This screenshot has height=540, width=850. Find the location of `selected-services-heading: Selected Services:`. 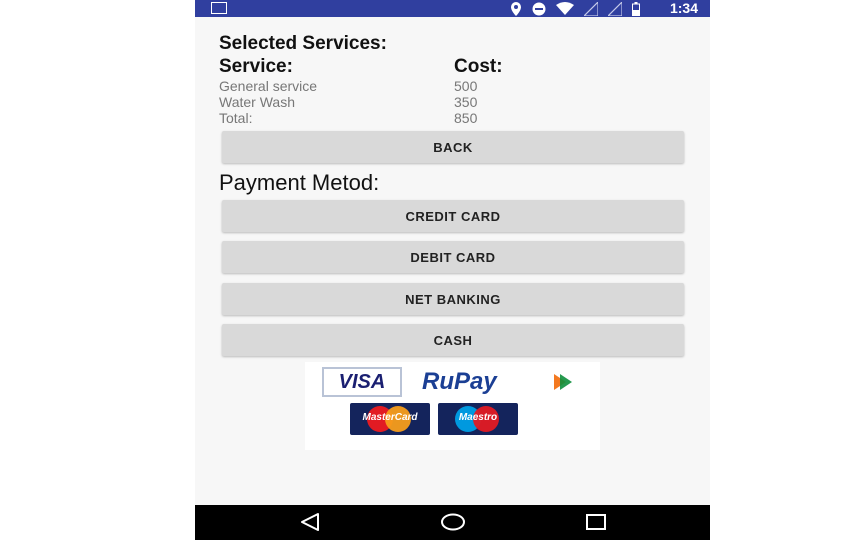

selected-services-heading: Selected Services: is located at coordinates (303, 43).